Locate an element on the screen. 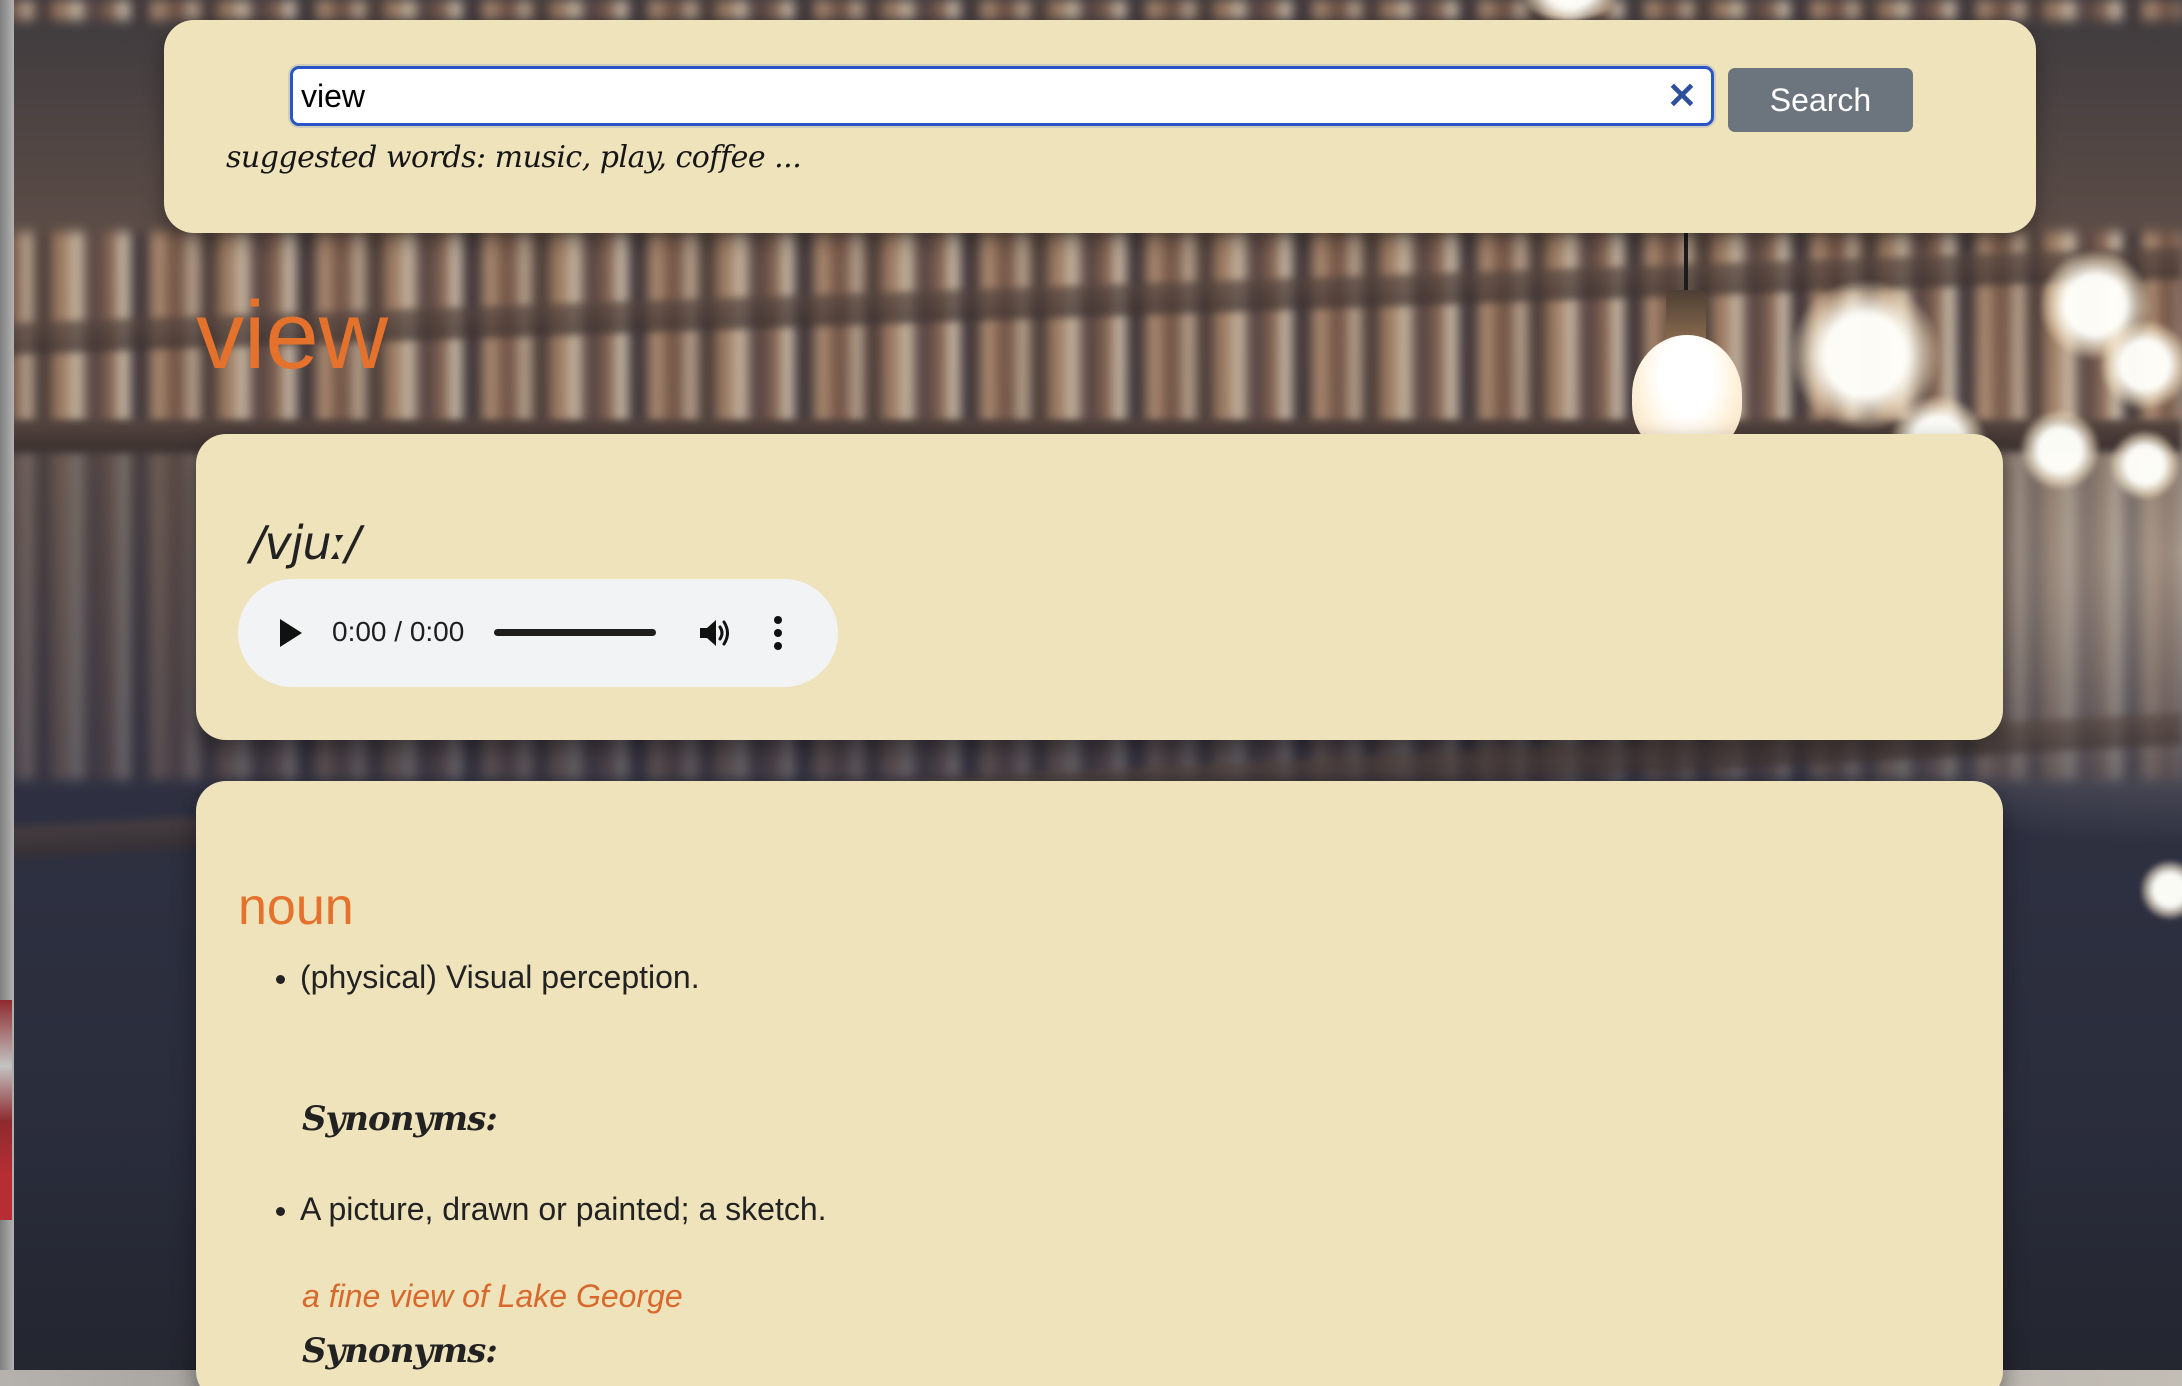  search-field: ✕ is located at coordinates (1002, 96).